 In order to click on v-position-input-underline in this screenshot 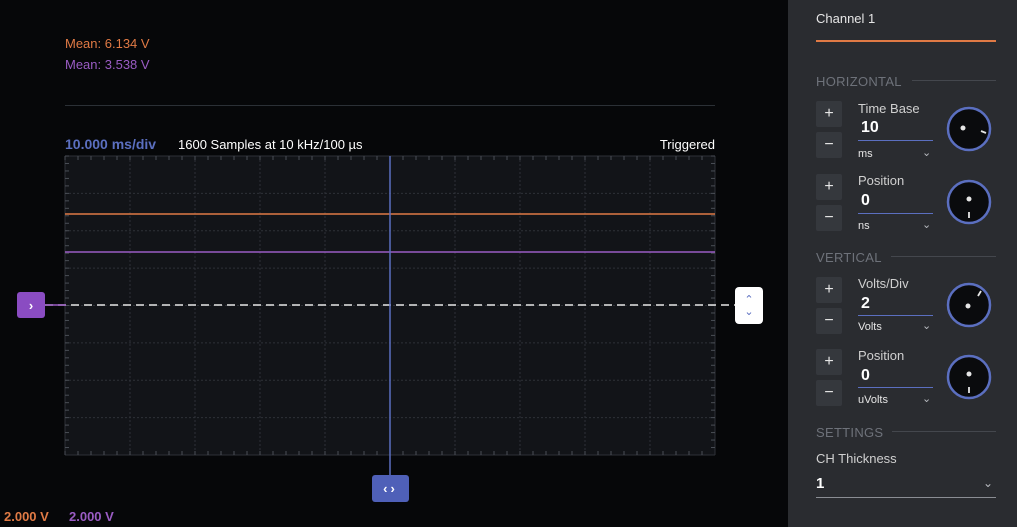, I will do `click(895, 387)`.